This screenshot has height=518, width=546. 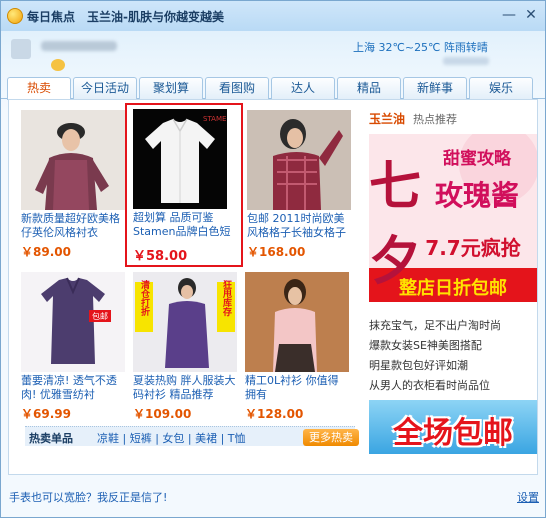 What do you see at coordinates (435, 119) in the screenshot?
I see `recommend-tag: 热点推荐` at bounding box center [435, 119].